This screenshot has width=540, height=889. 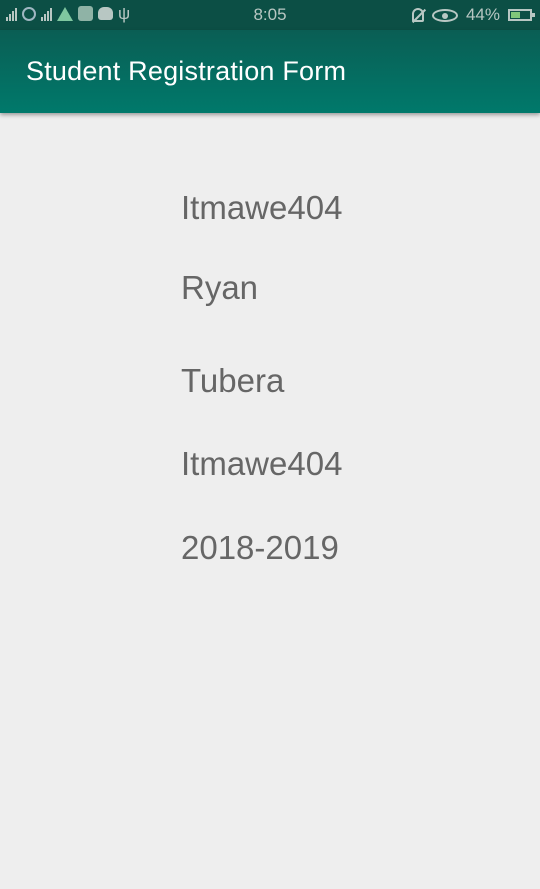 I want to click on status-bar: ψ 8:05 44%, so click(x=270, y=15).